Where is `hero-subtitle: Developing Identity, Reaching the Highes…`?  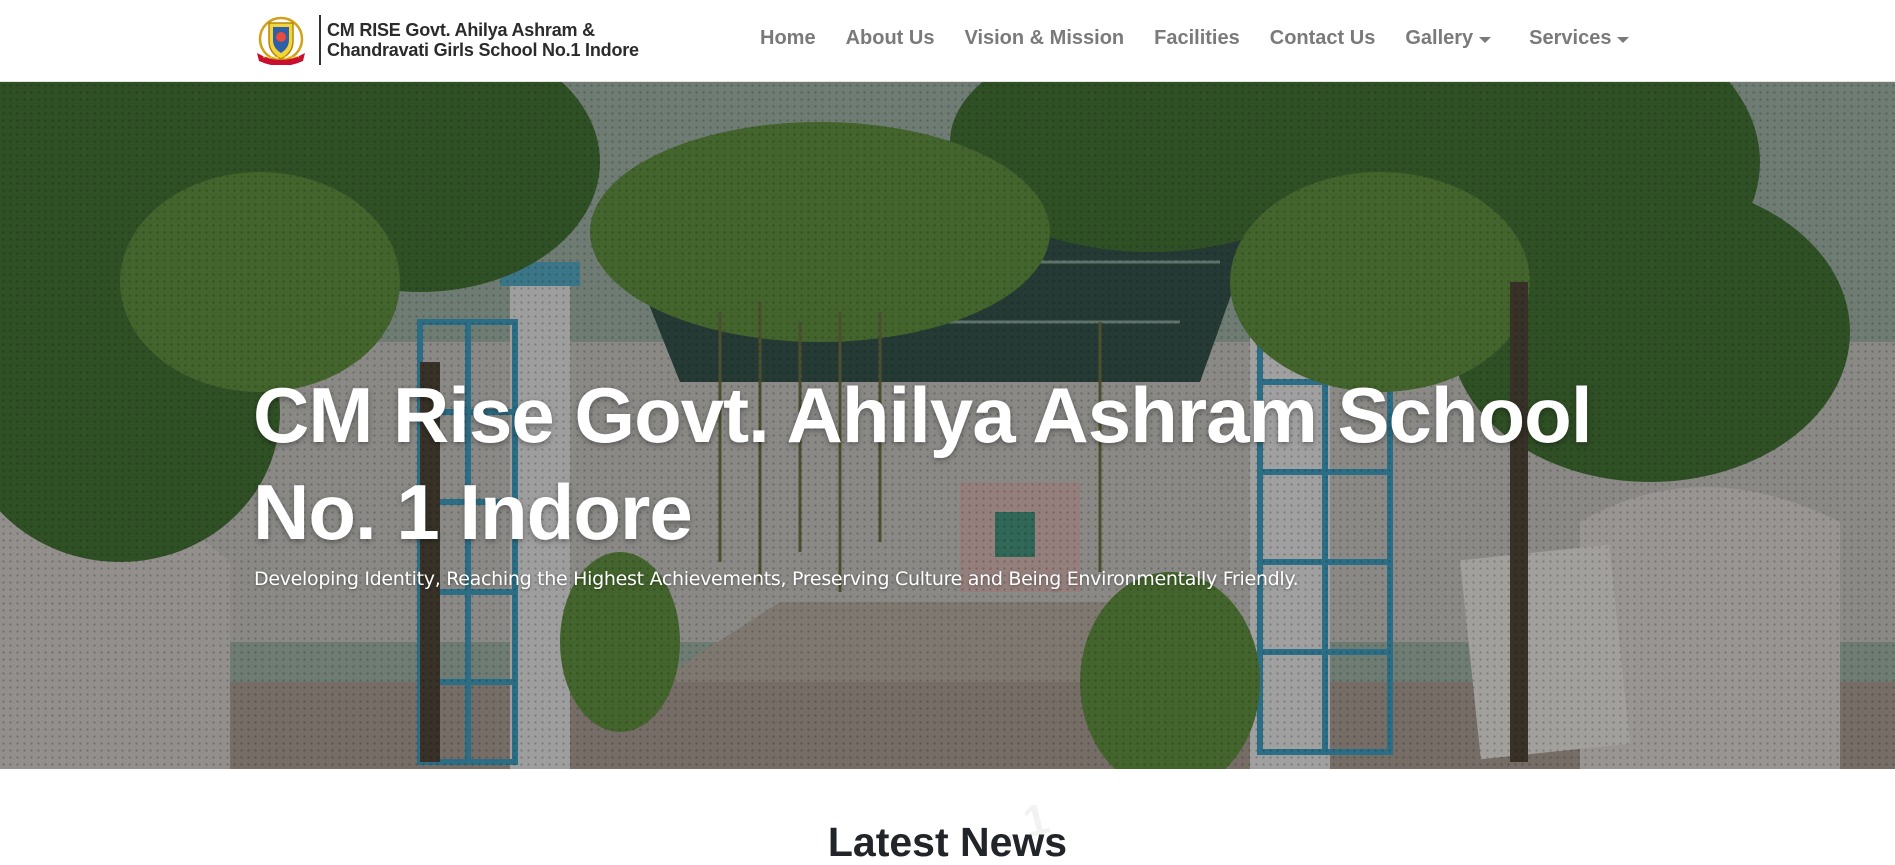
hero-subtitle: Developing Identity, Reaching the Highes… is located at coordinates (776, 579).